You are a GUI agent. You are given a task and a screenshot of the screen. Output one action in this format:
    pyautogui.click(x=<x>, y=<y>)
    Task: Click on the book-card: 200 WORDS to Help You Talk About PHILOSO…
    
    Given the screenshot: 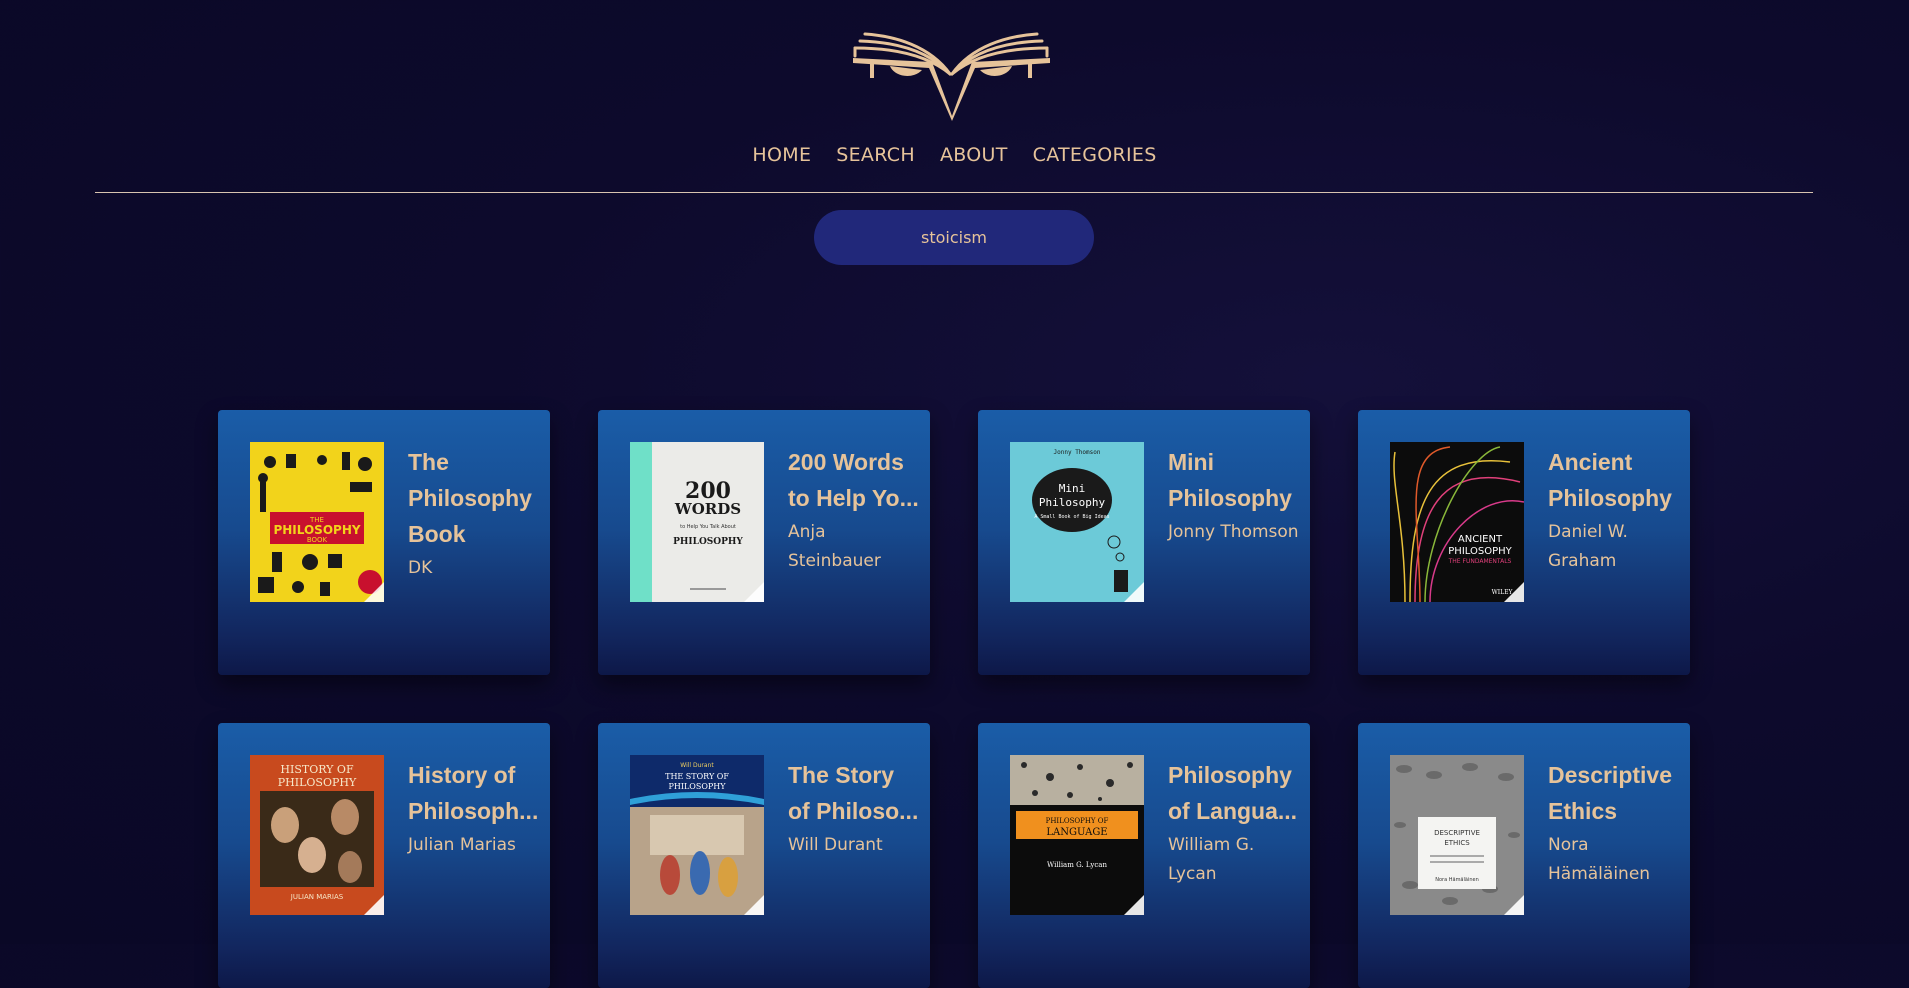 What is the action you would take?
    pyautogui.click(x=764, y=542)
    